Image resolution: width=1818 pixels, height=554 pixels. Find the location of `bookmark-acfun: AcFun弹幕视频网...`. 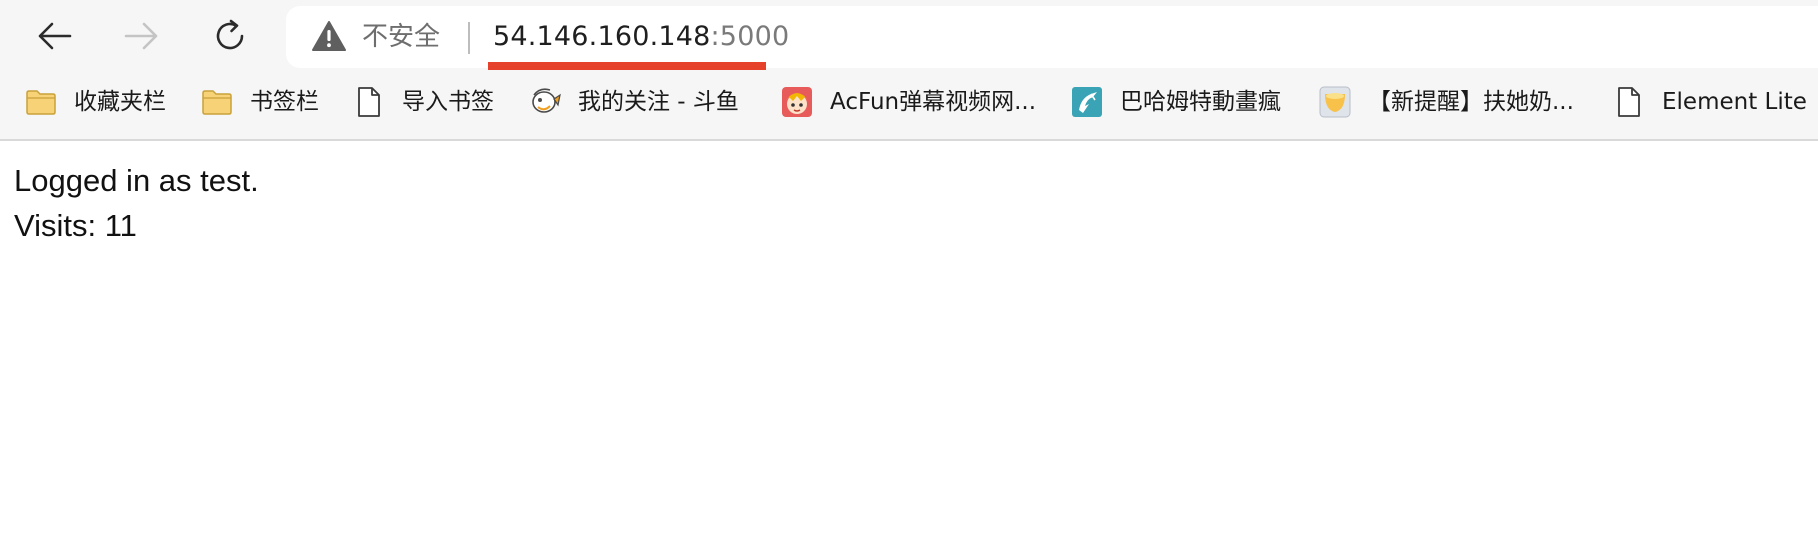

bookmark-acfun: AcFun弹幕视频网... is located at coordinates (908, 102).